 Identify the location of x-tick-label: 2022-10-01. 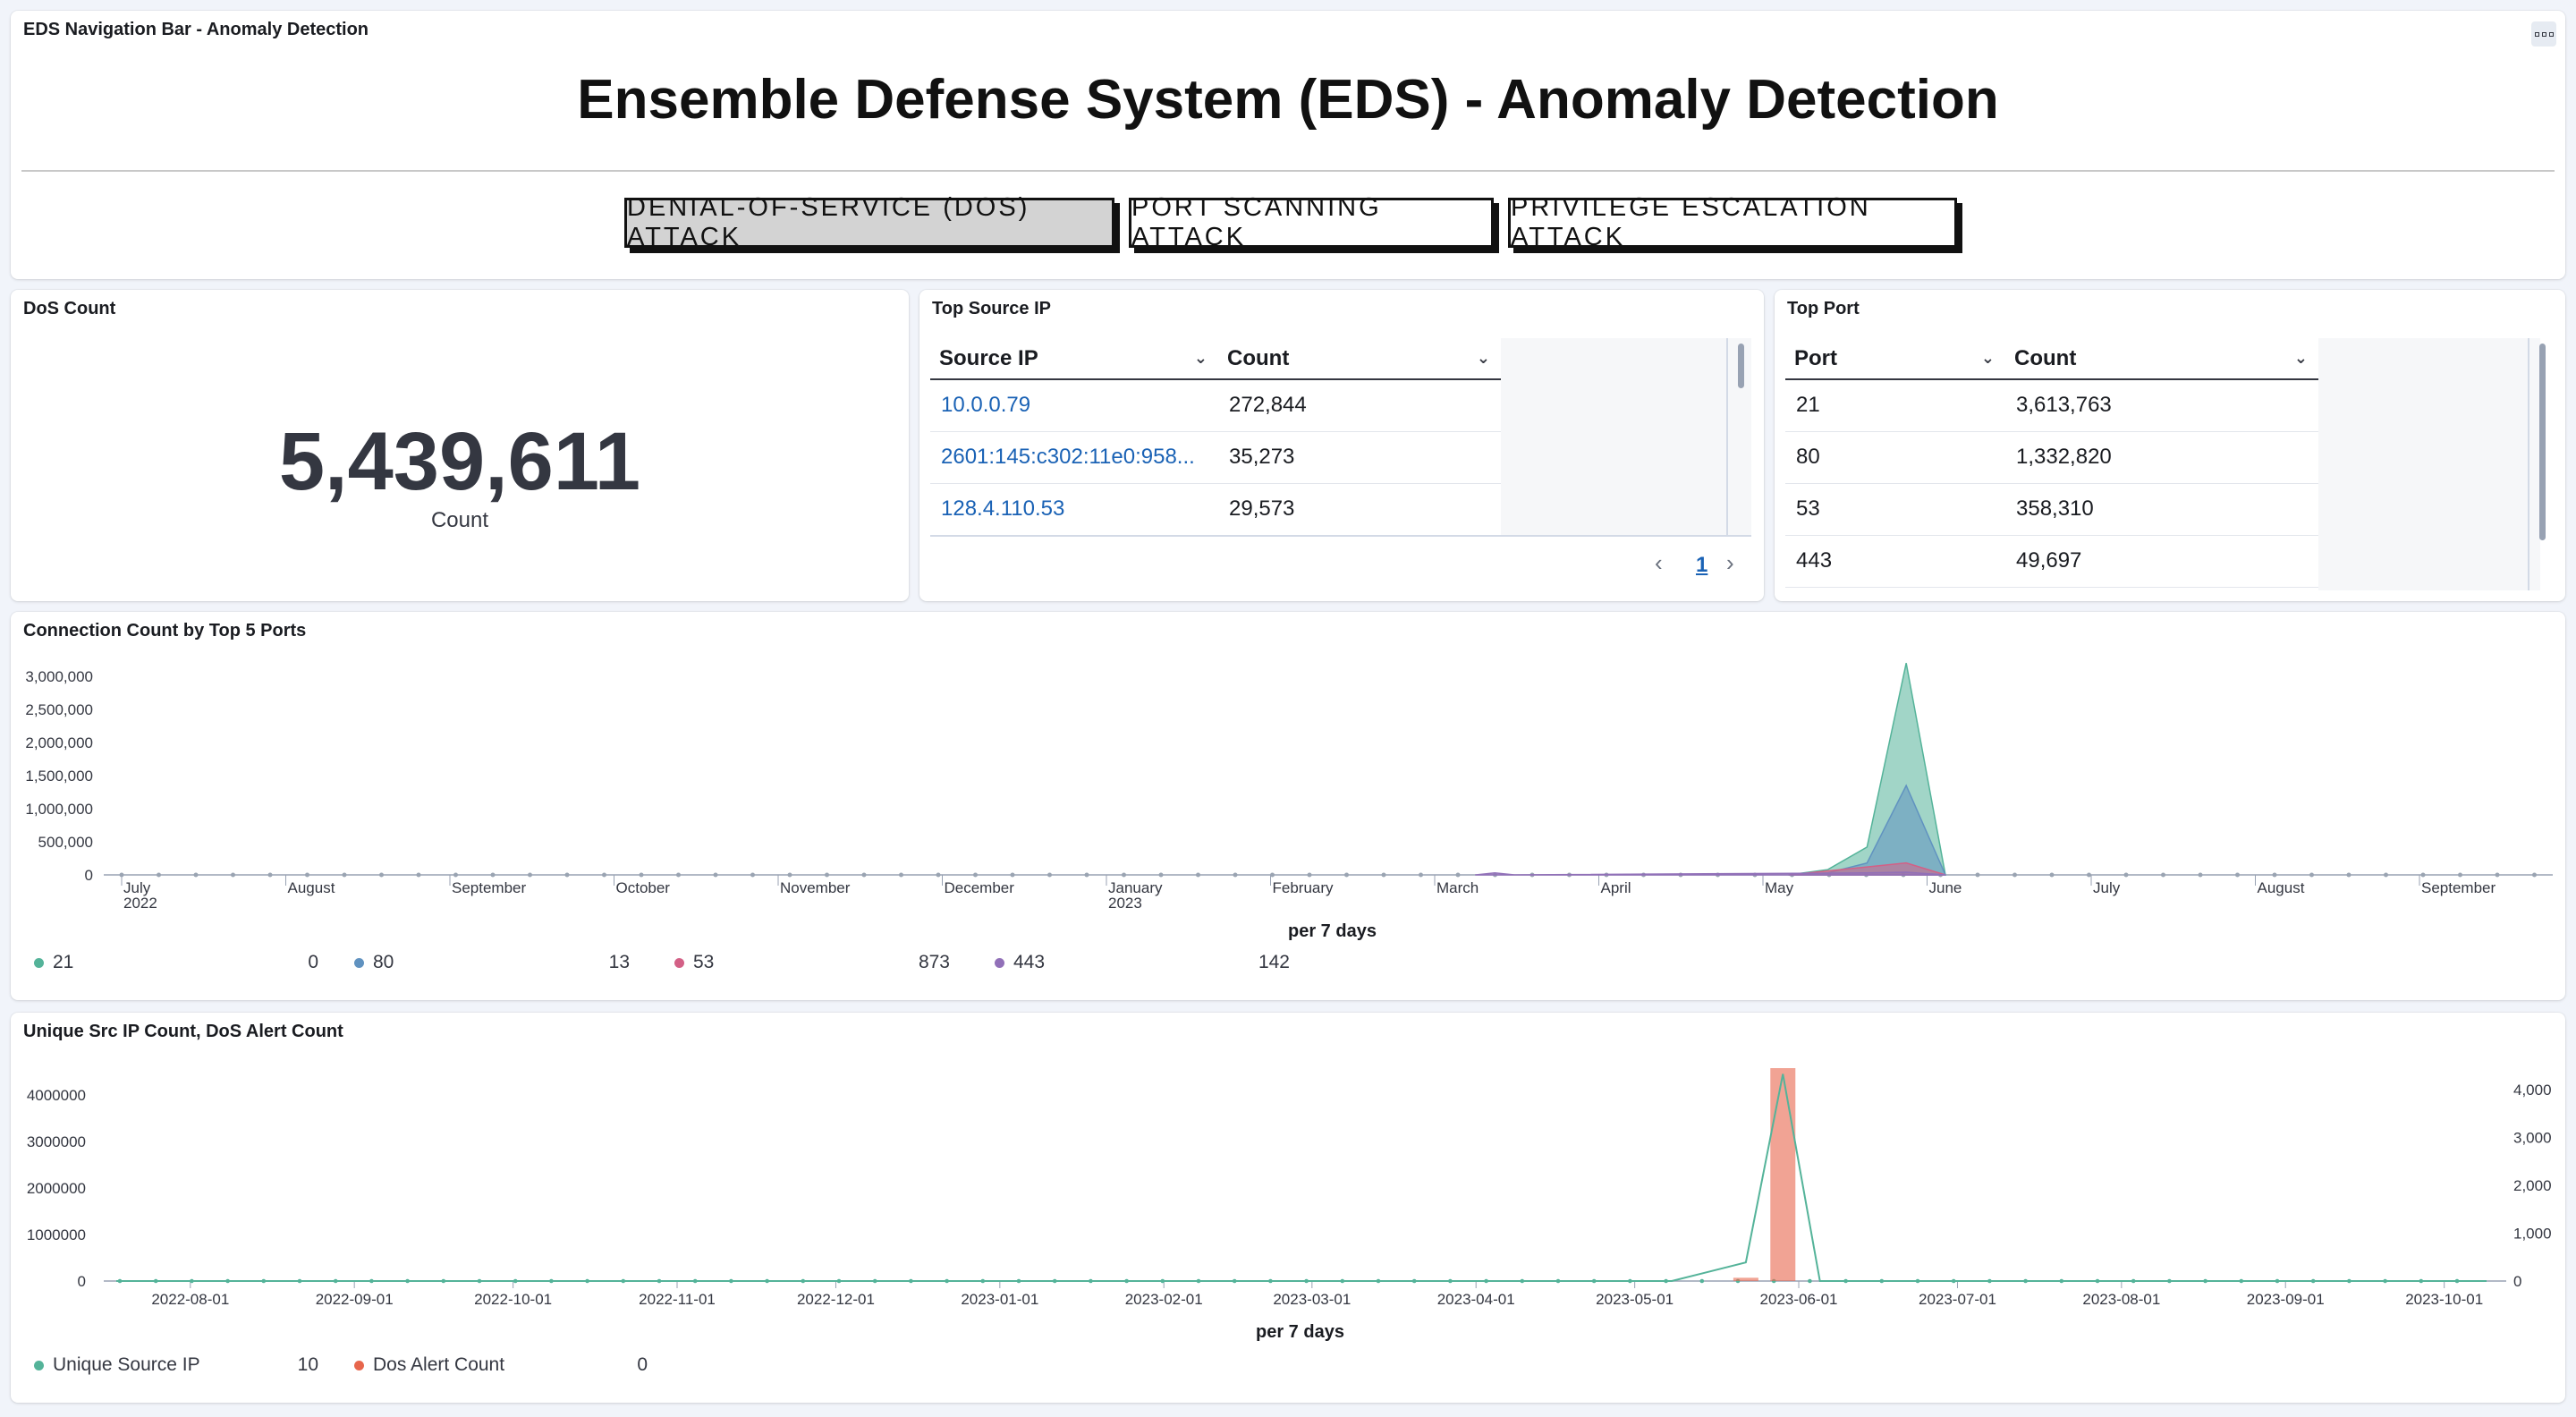
(513, 1299).